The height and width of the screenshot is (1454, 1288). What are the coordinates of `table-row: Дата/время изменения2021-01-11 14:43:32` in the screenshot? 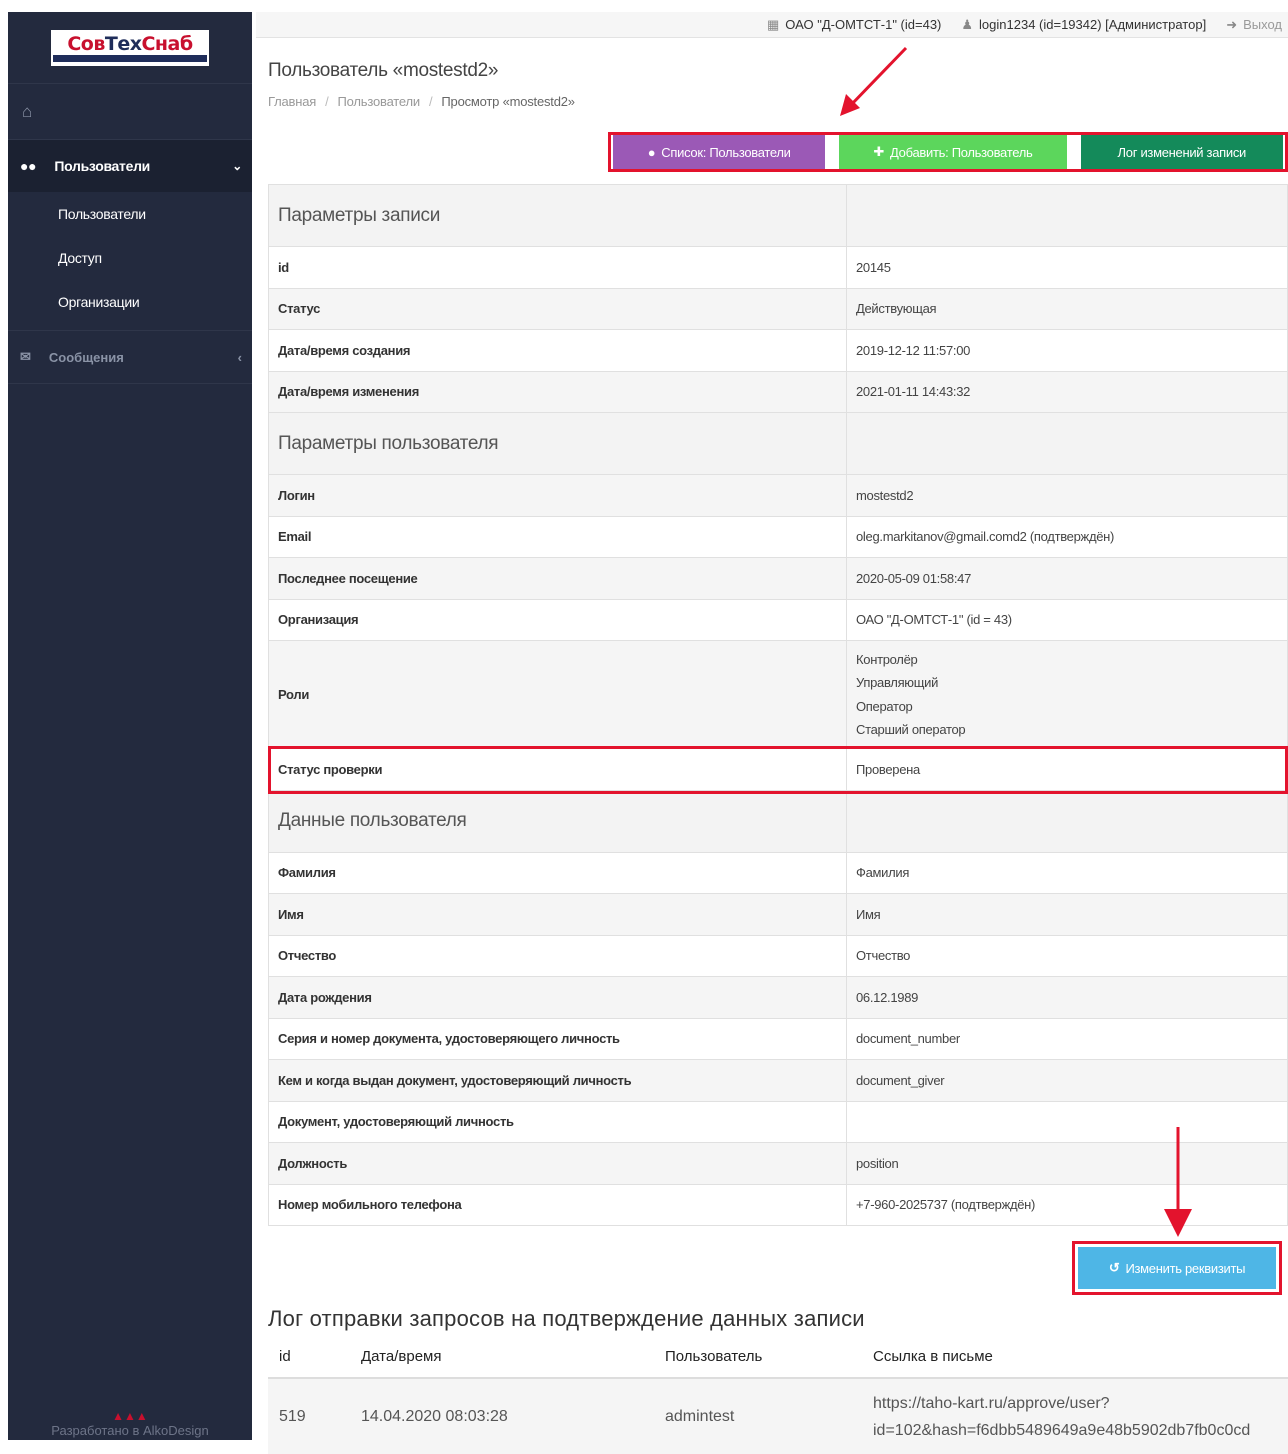 It's located at (778, 392).